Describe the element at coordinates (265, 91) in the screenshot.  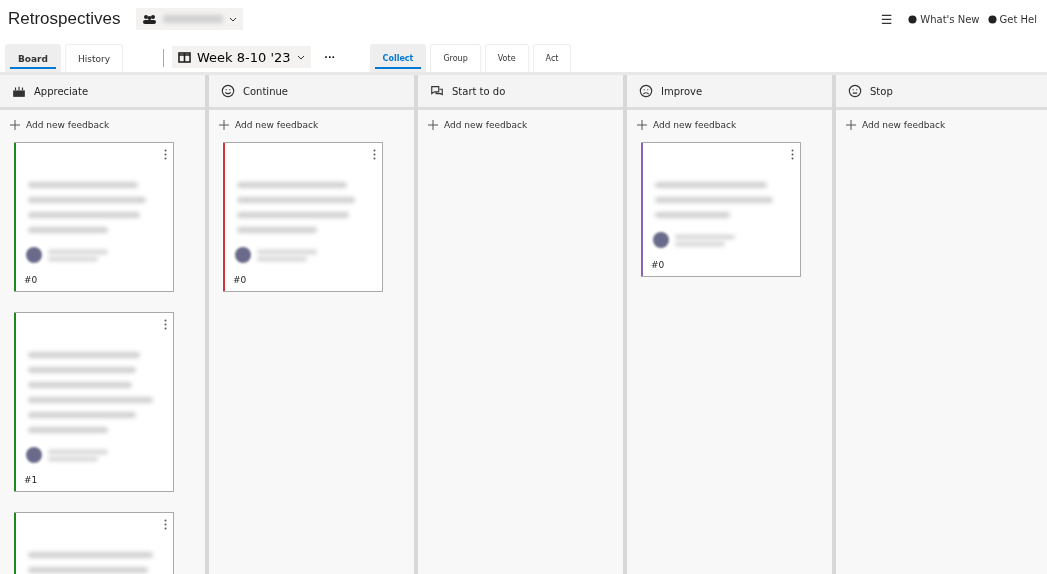
I see `column-title: Continue` at that location.